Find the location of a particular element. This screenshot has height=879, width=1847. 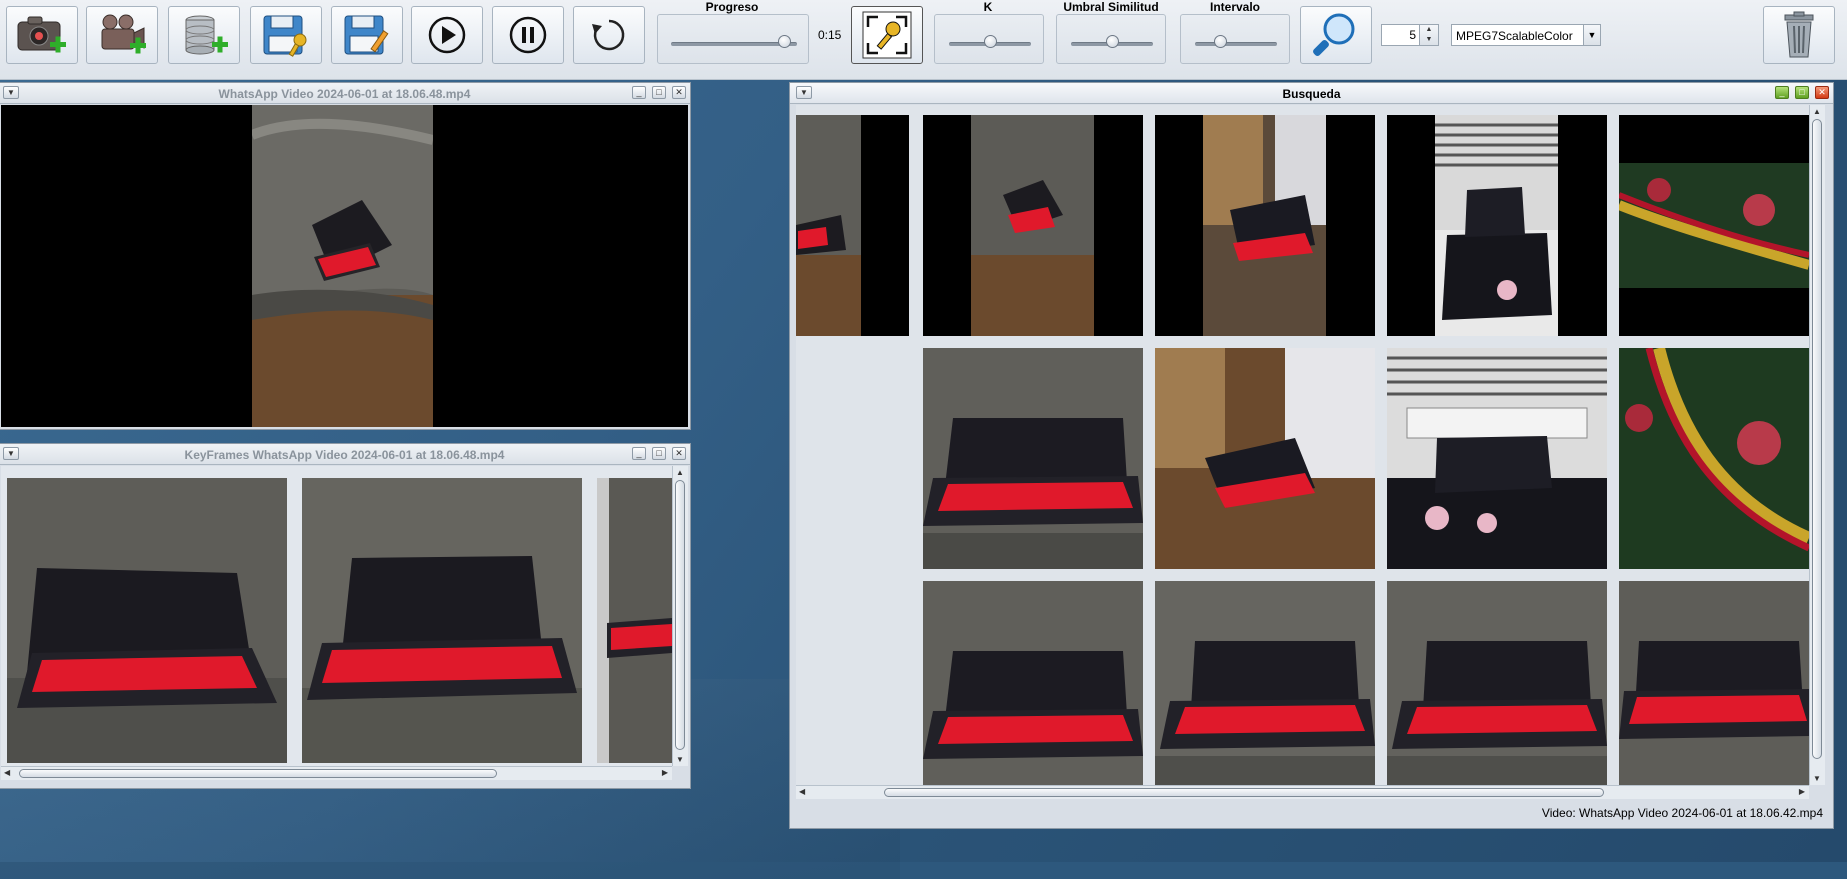

k-thumb is located at coordinates (990, 41).